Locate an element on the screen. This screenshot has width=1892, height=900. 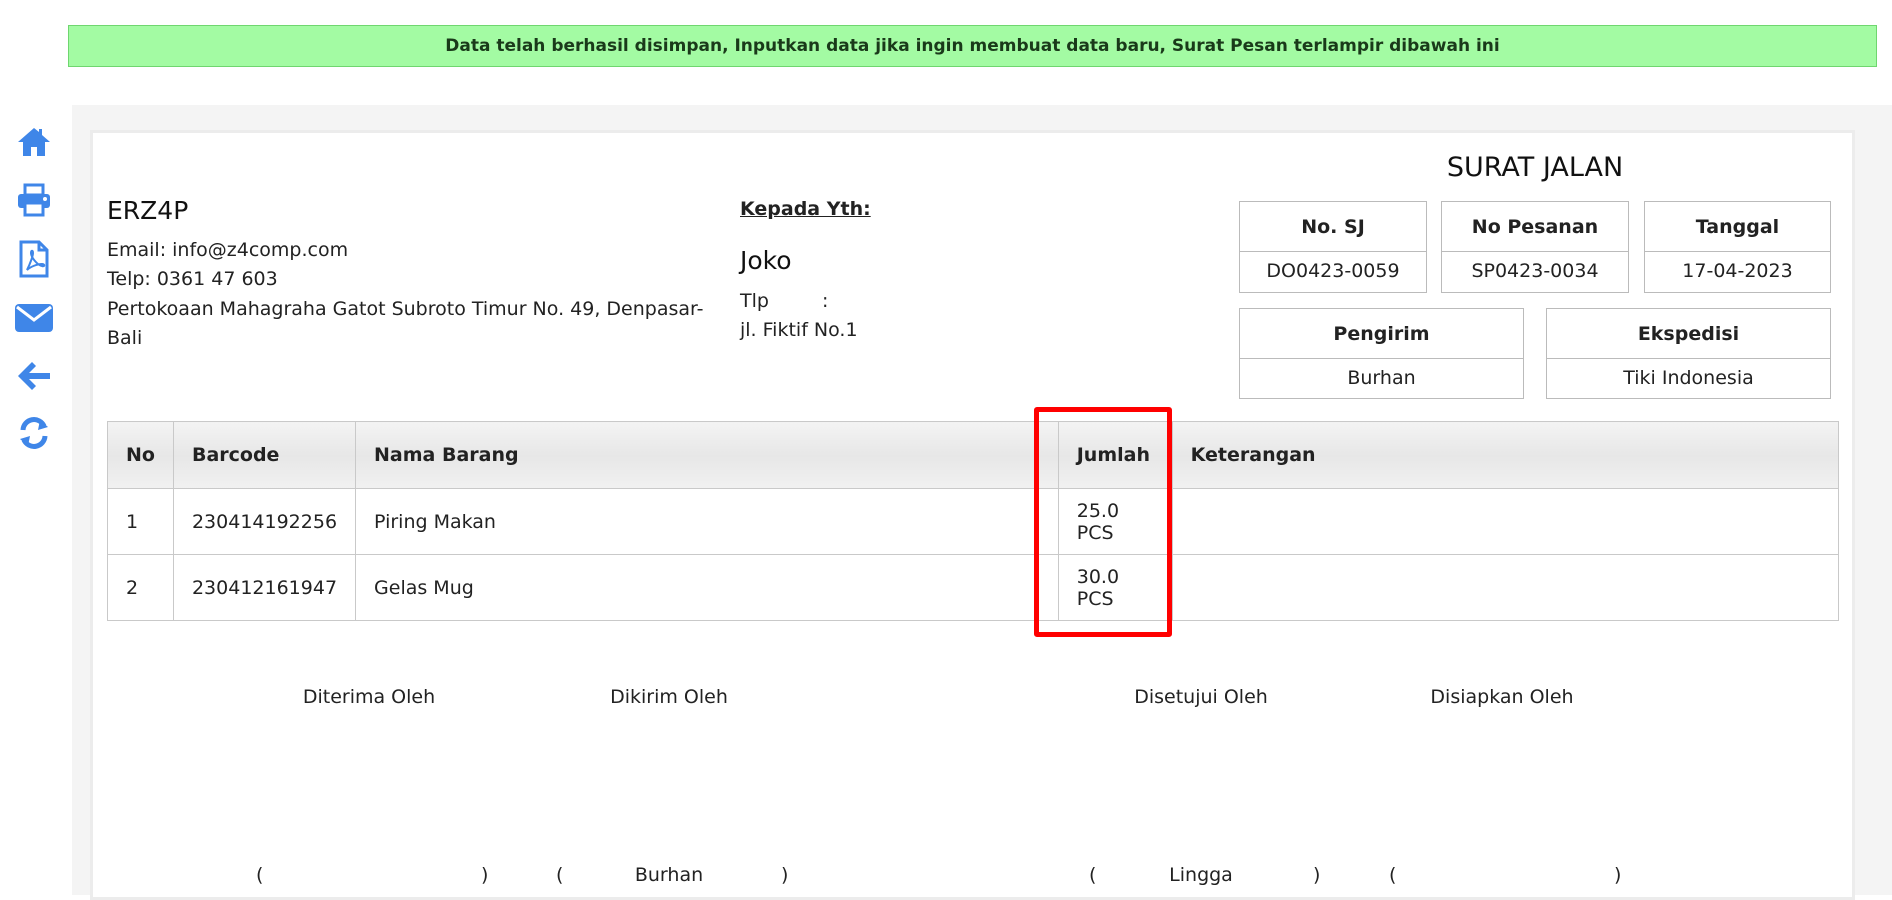
cell-barcode: 230414192256 is located at coordinates (264, 521).